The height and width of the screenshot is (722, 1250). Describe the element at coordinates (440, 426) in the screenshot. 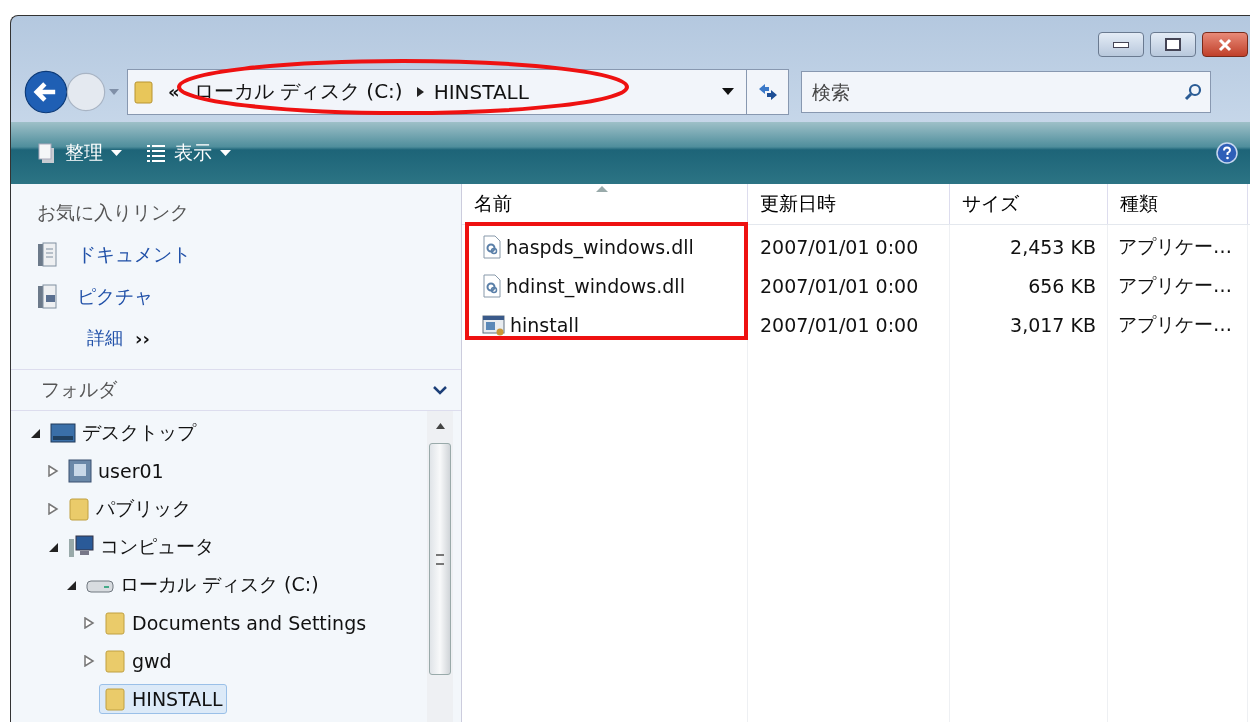

I see `scroll-up-icon` at that location.